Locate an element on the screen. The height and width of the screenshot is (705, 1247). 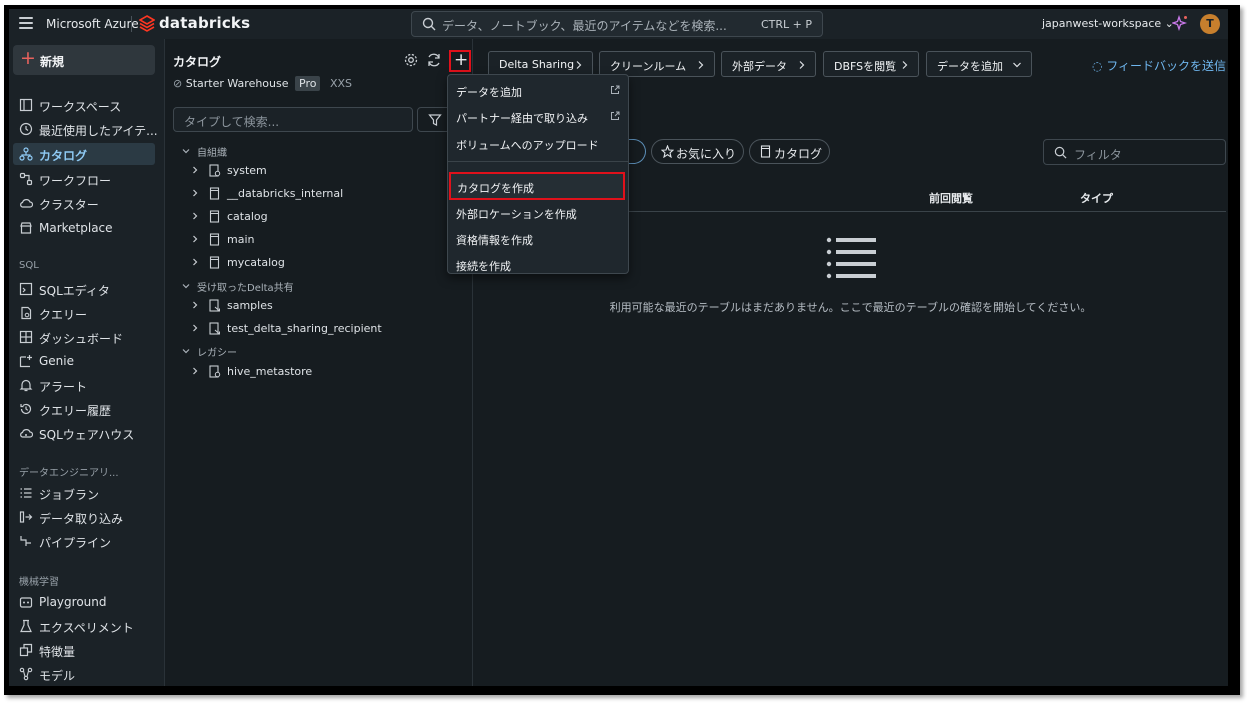
user-avatar: T is located at coordinates (1210, 24).